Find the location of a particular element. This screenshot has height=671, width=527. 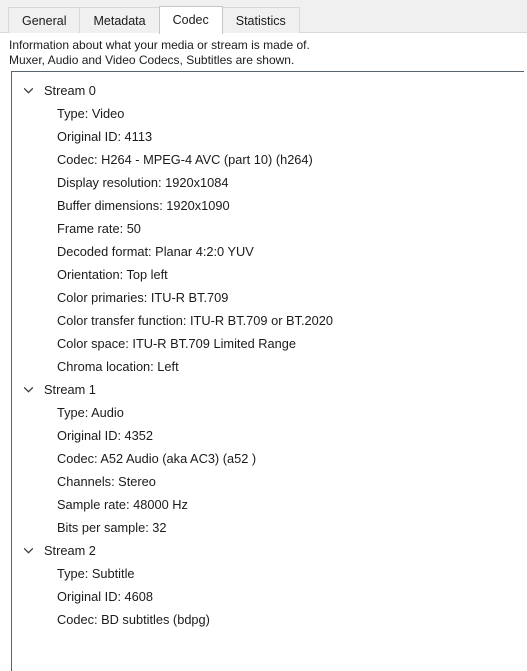

stream-property-row: Buffer dimensions: 1920x1090 is located at coordinates (268, 205).